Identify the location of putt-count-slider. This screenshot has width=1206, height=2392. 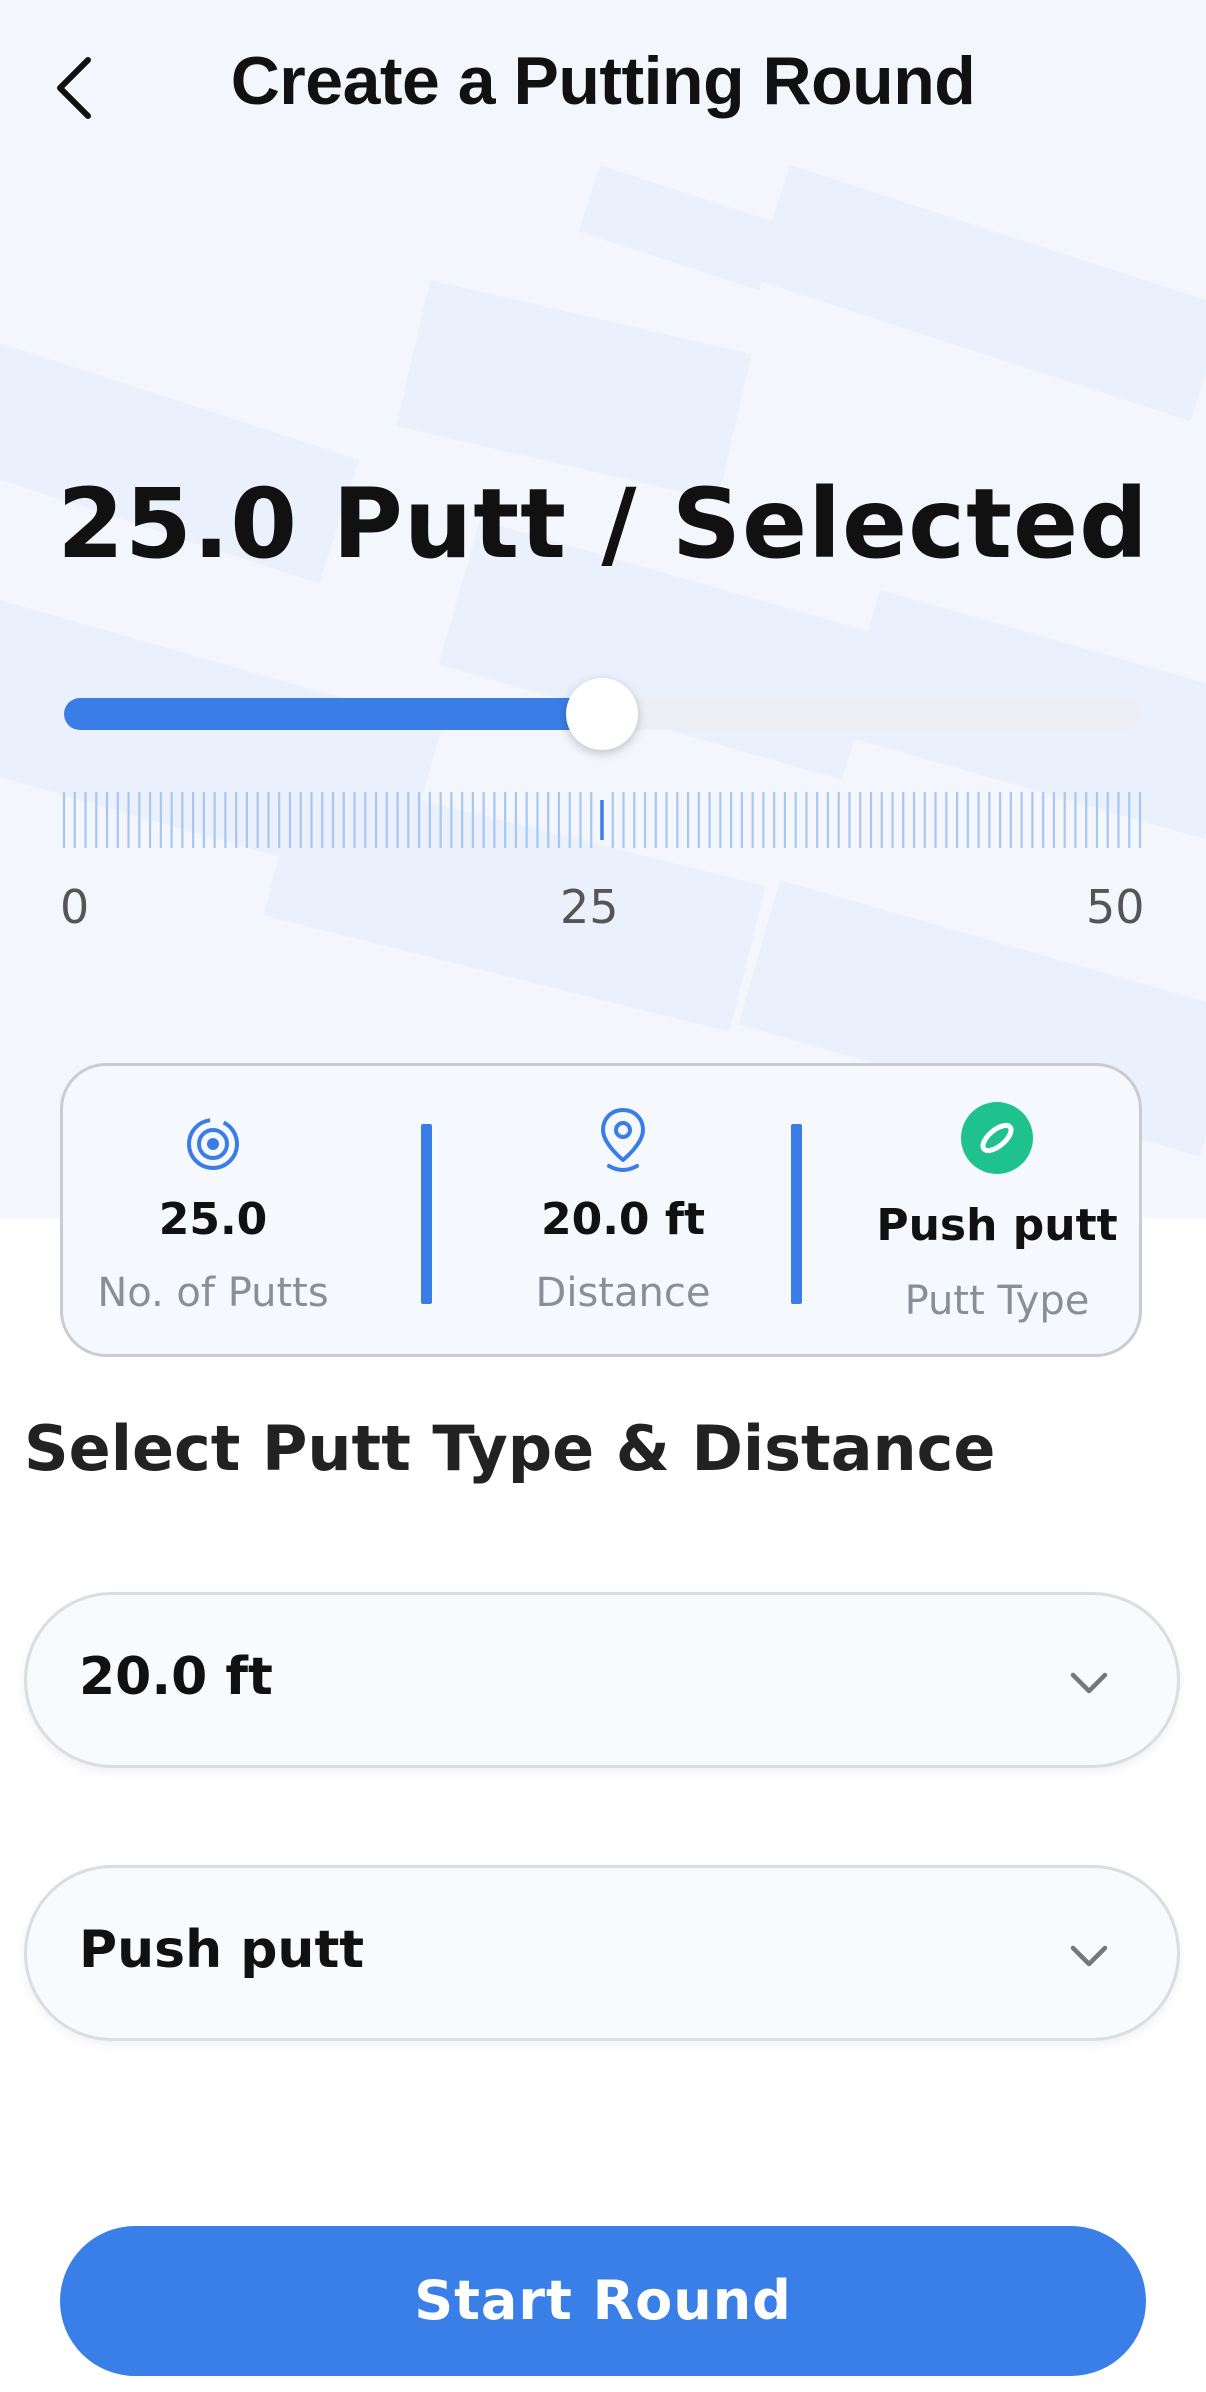
(602, 714).